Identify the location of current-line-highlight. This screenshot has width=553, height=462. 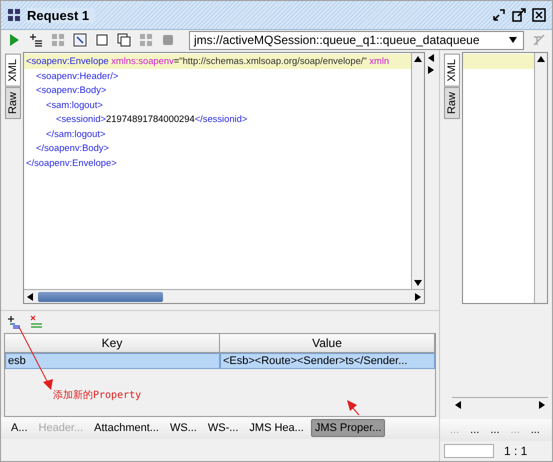
(498, 61).